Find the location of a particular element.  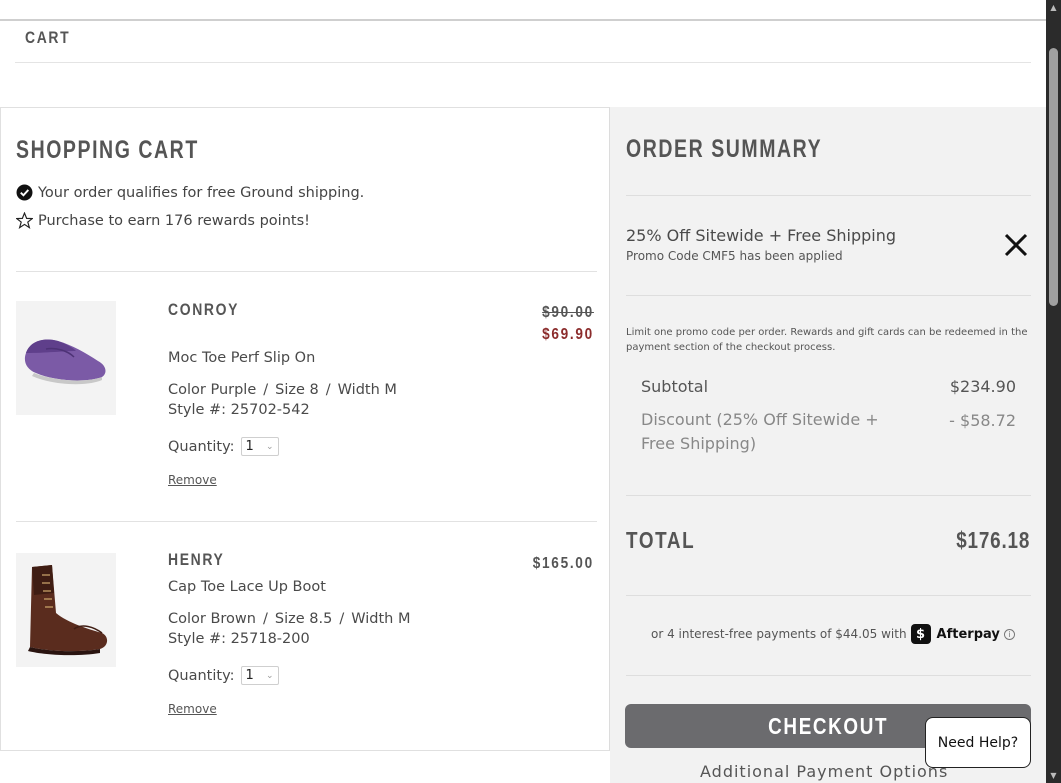

product-color: Color Purple is located at coordinates (212, 390).